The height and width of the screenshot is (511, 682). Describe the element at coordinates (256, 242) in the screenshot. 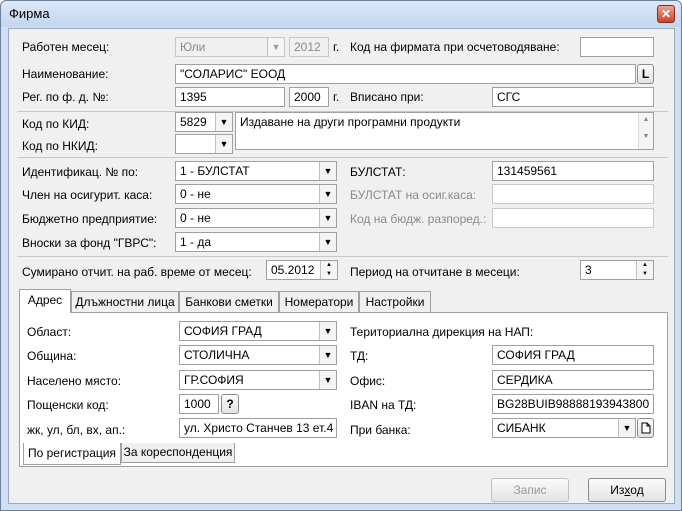

I see `gvrs-select: 1 - да ▼` at that location.